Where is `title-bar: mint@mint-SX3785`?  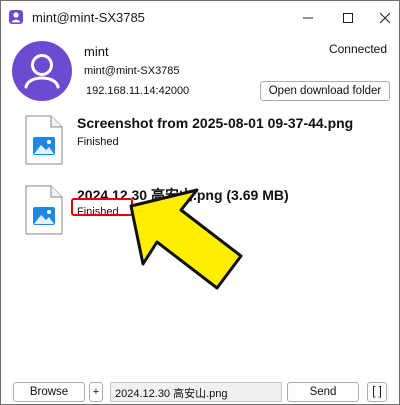
title-bar: mint@mint-SX3785 is located at coordinates (200, 18).